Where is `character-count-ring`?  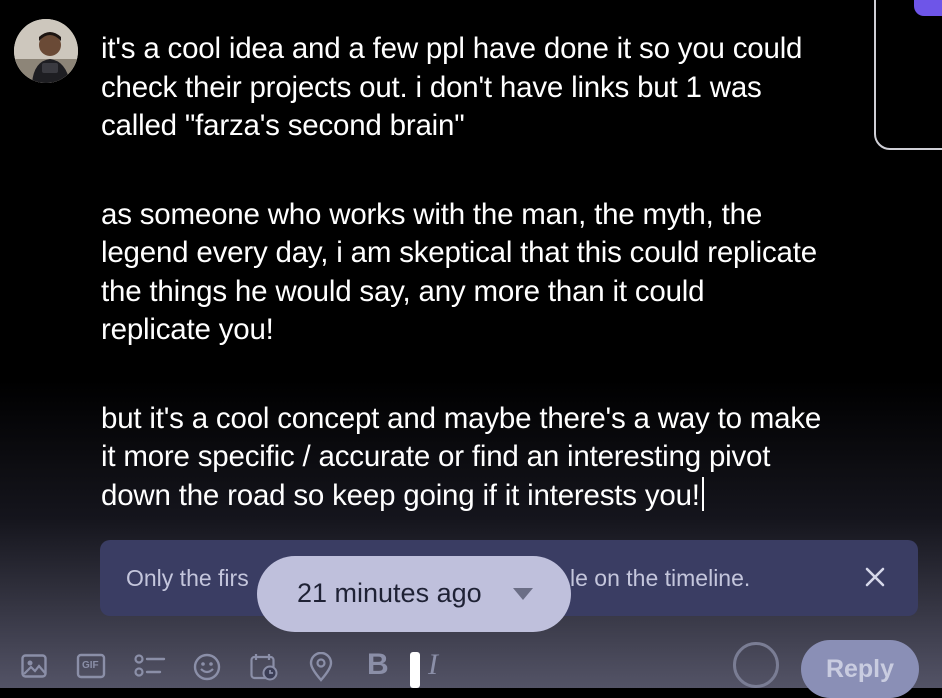
character-count-ring is located at coordinates (756, 665).